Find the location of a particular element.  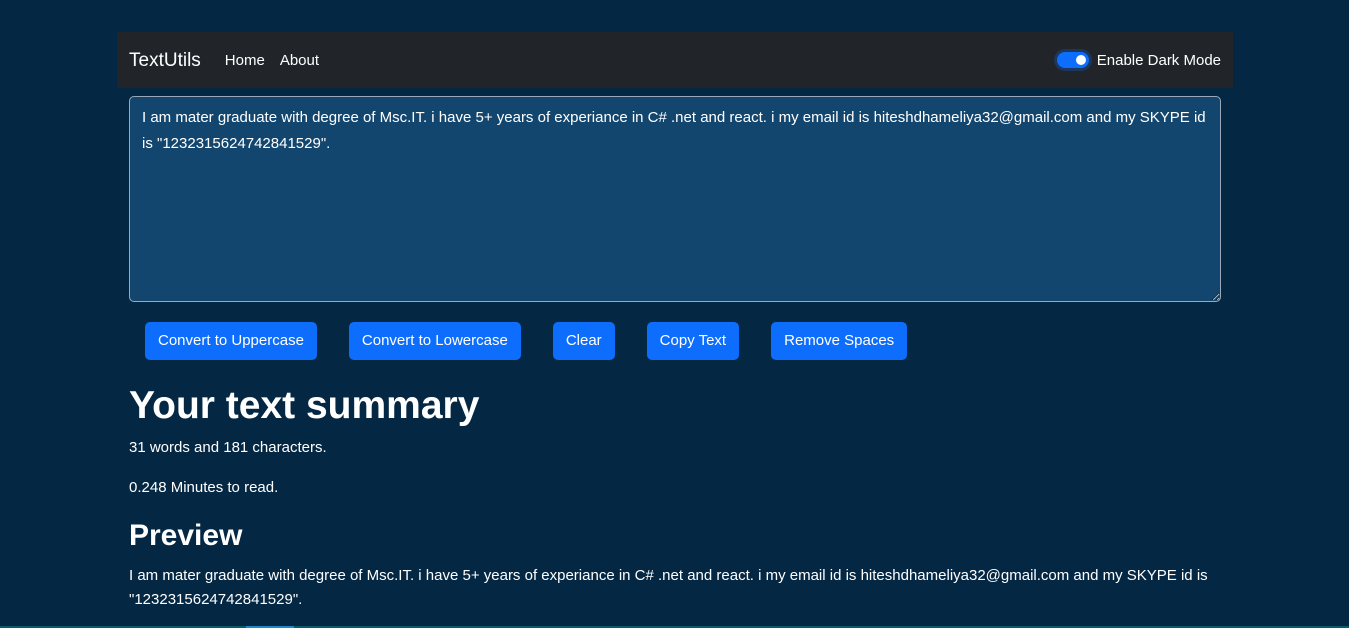

word-character-count: 31 words and 181 characters. is located at coordinates (228, 447).